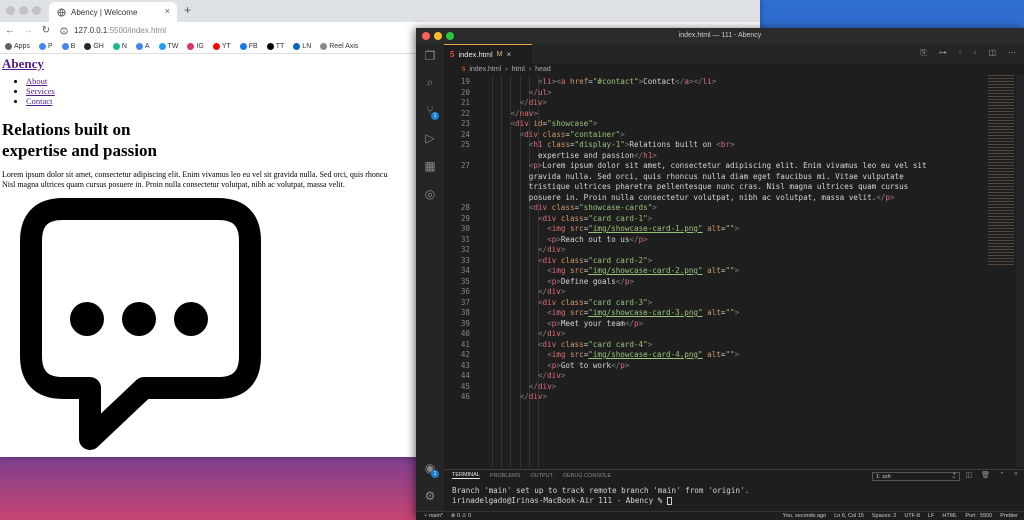  What do you see at coordinates (173, 46) in the screenshot?
I see `bookmark-label: TW` at bounding box center [173, 46].